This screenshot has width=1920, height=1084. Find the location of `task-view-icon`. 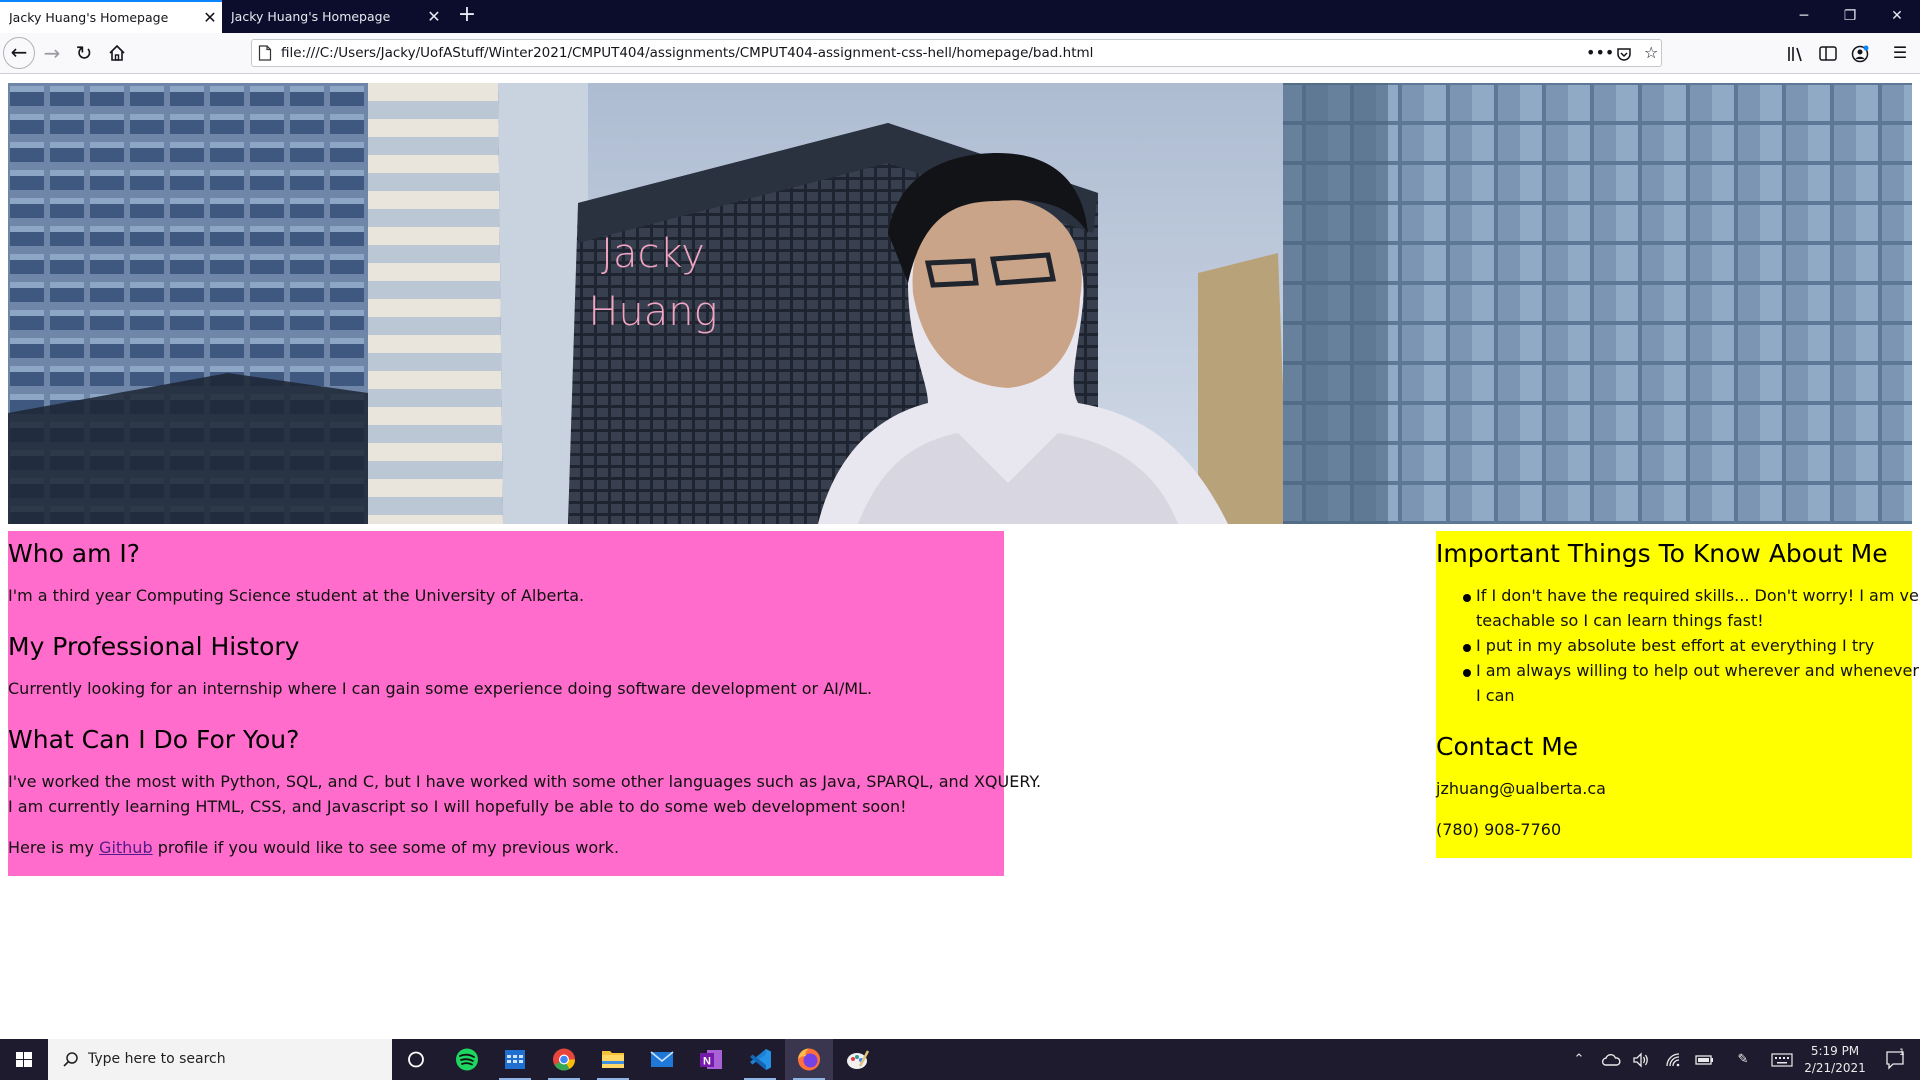

task-view-icon is located at coordinates (416, 1059).